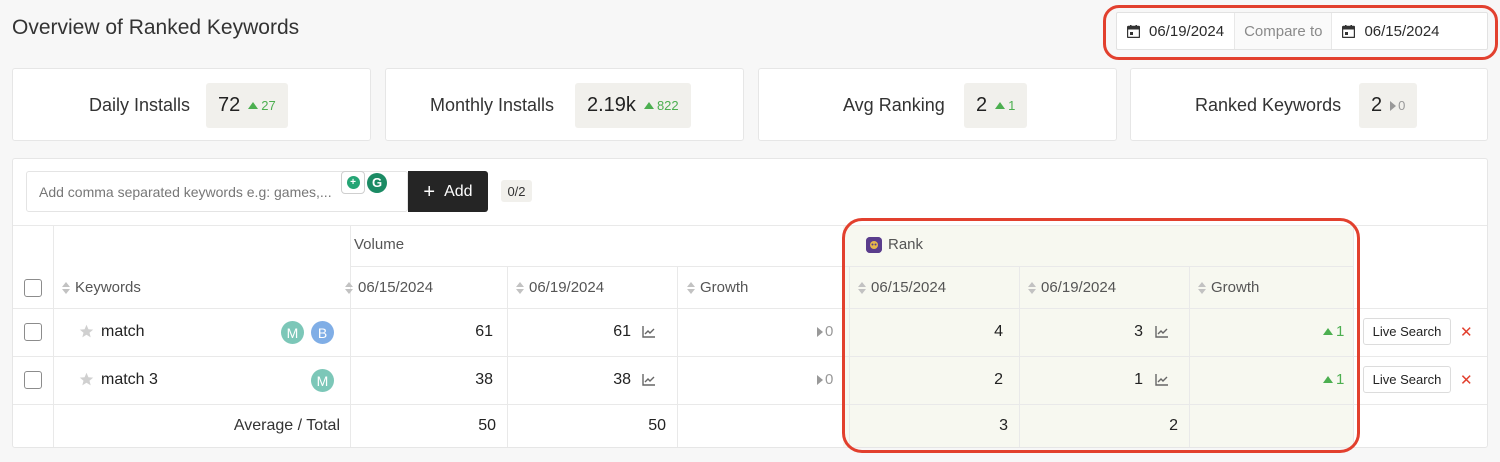 Image resolution: width=1500 pixels, height=462 pixels. I want to click on avatar: B, so click(322, 332).